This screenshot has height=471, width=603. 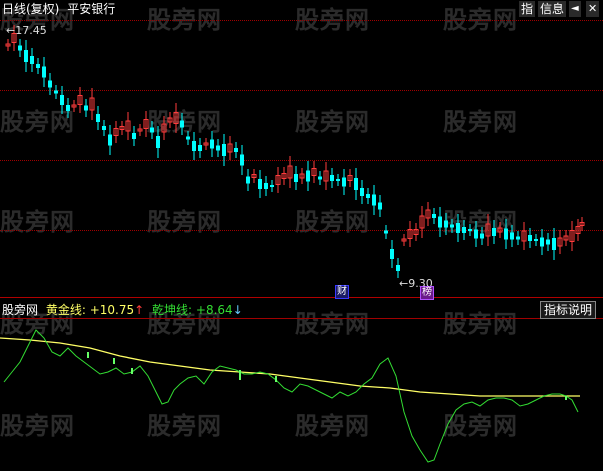 I want to click on finance-badge: 财, so click(x=342, y=292).